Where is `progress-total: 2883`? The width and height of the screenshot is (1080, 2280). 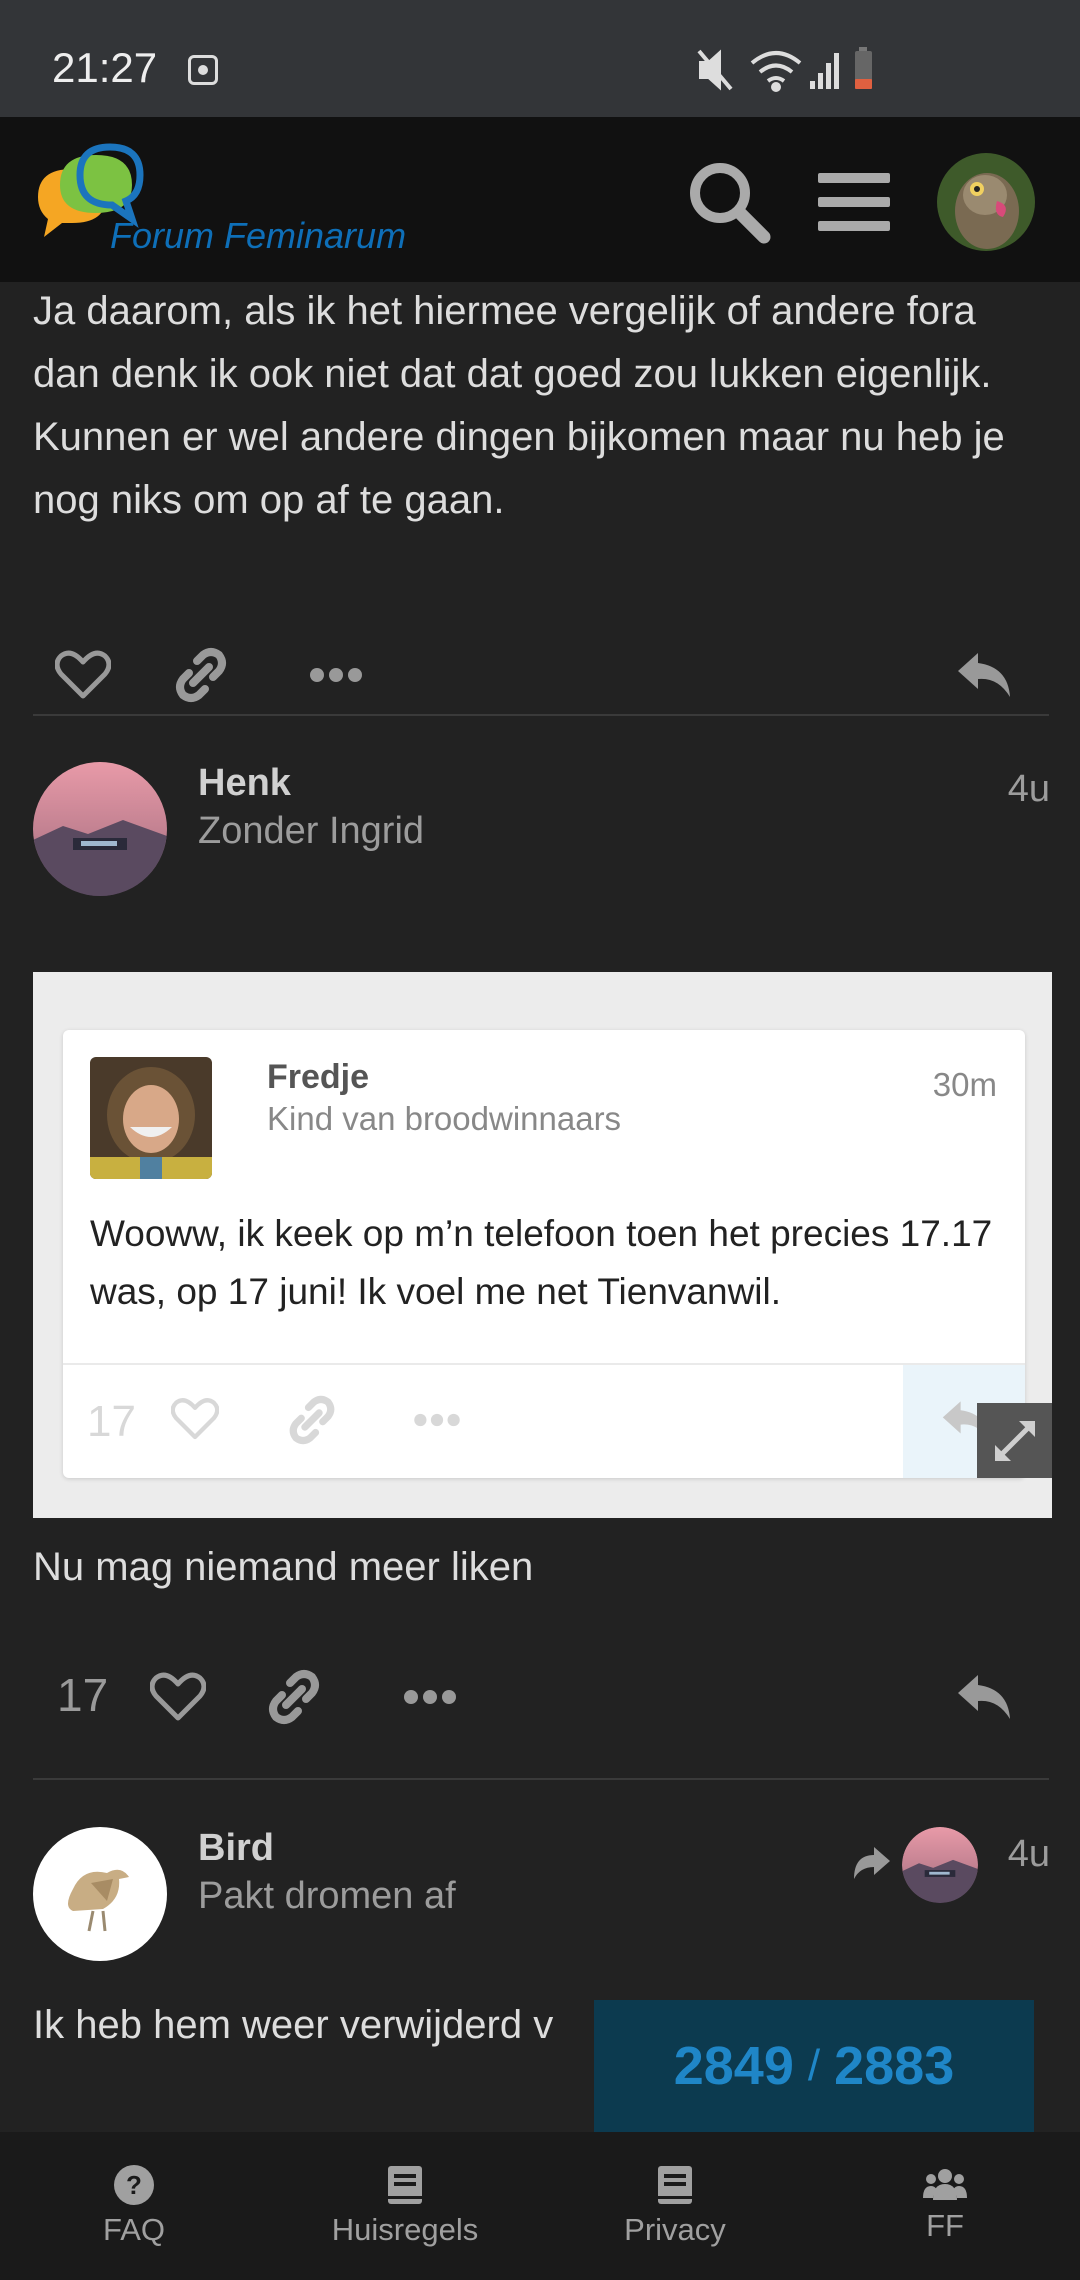 progress-total: 2883 is located at coordinates (894, 2066).